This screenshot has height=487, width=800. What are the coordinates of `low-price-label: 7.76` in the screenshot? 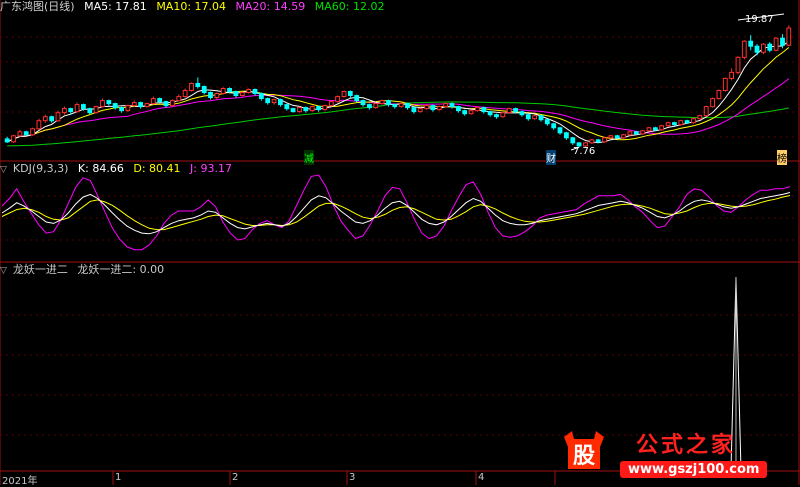 It's located at (584, 151).